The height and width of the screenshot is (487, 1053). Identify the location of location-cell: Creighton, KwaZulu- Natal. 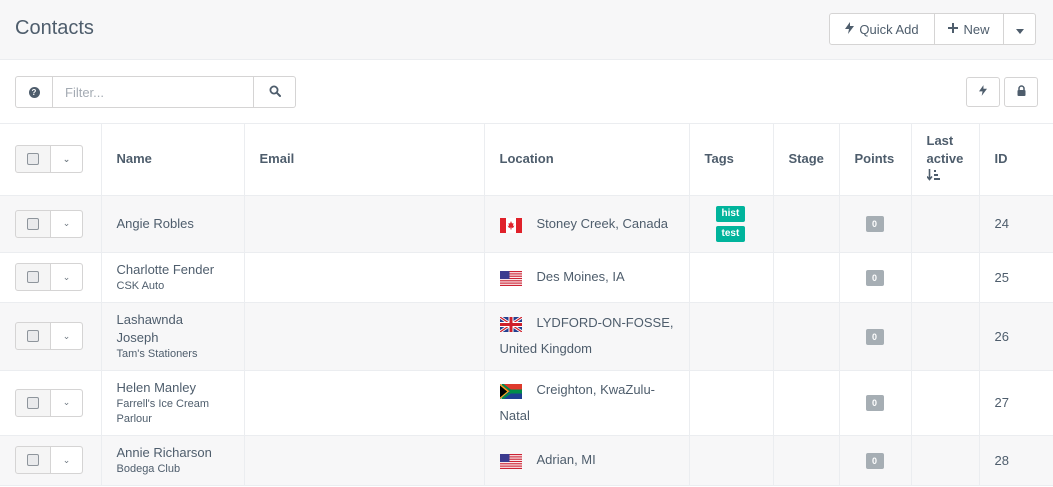
(587, 403).